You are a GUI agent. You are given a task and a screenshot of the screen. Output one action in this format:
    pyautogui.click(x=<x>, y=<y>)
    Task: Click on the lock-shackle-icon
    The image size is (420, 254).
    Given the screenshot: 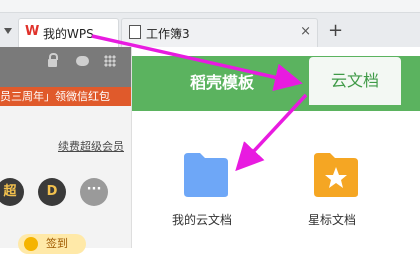 What is the action you would take?
    pyautogui.click(x=53, y=56)
    